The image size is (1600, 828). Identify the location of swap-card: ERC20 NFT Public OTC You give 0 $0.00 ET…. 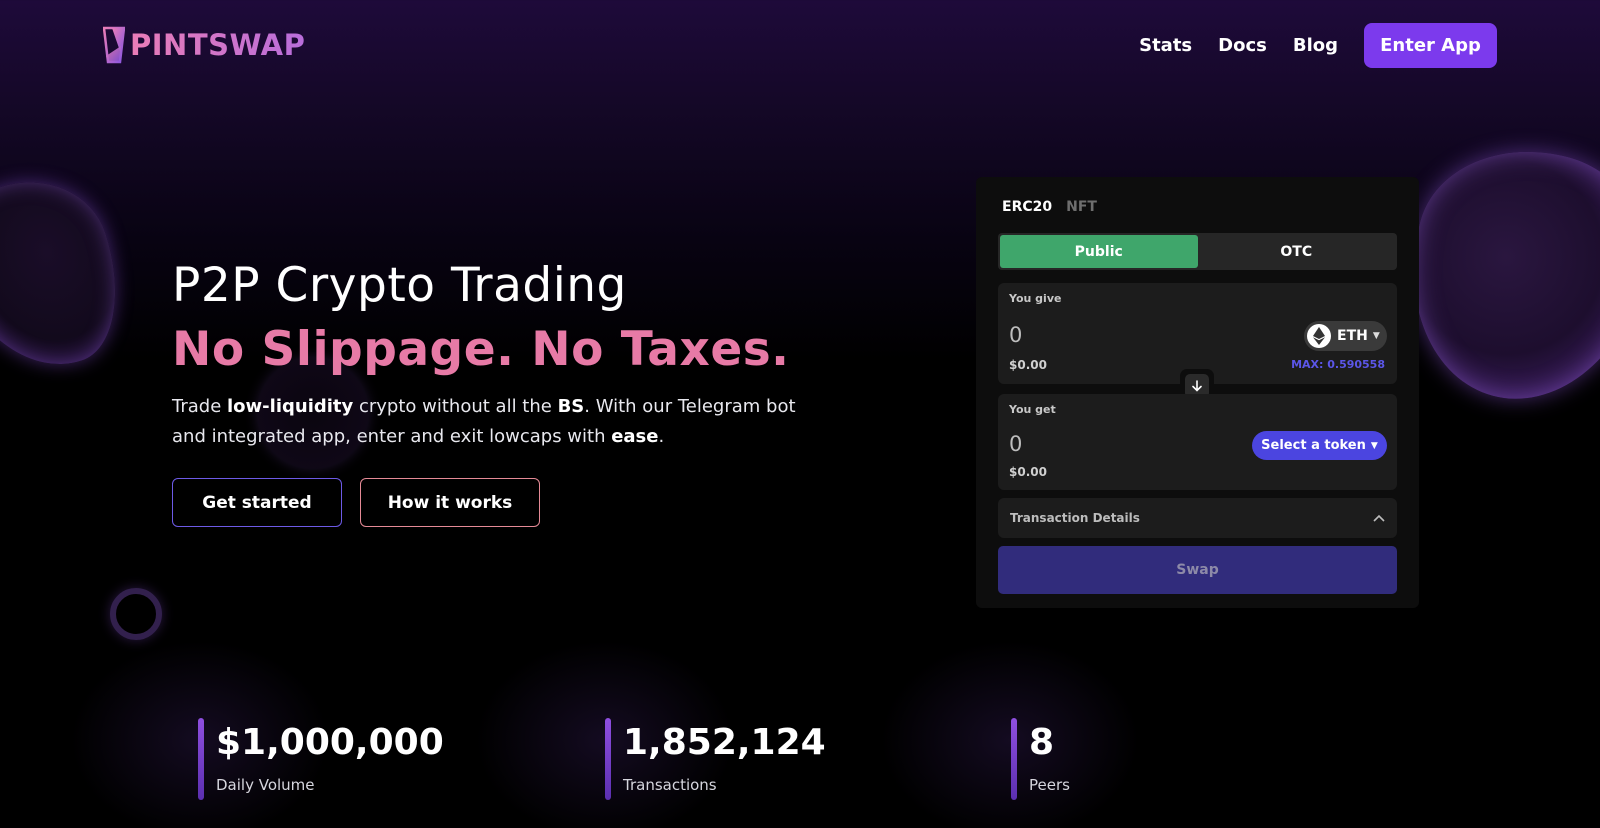
(1197, 392).